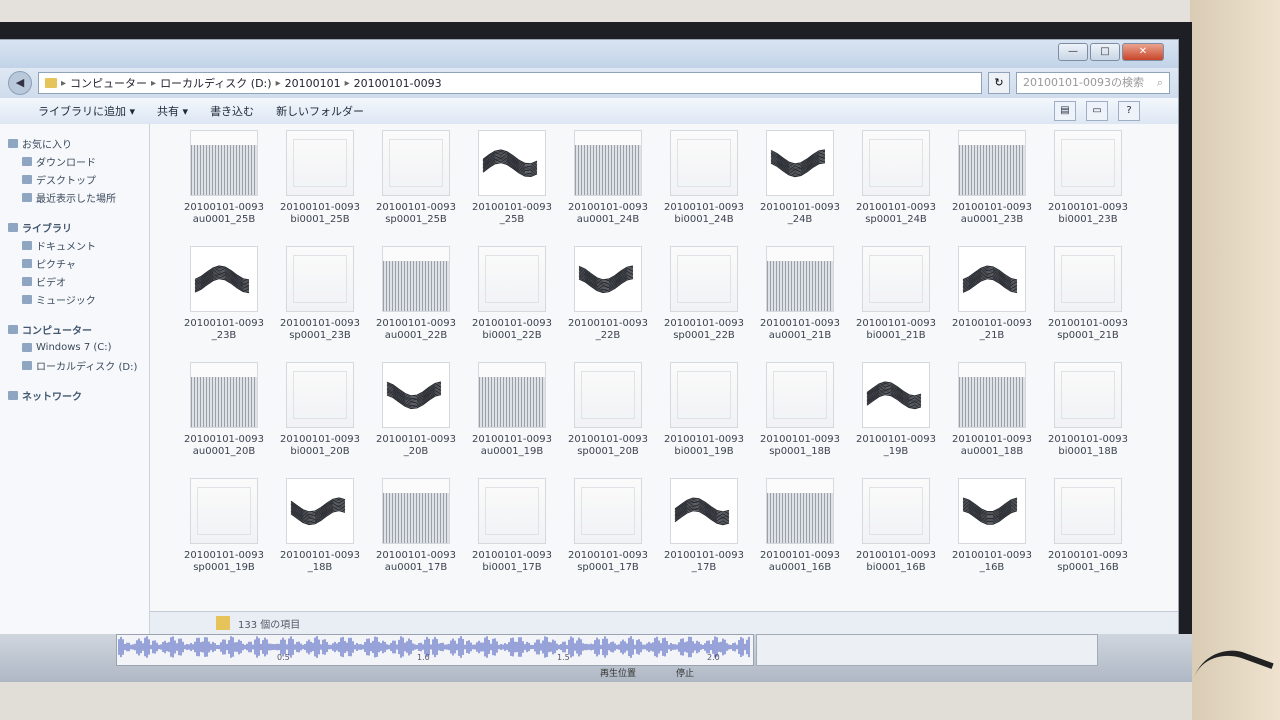  Describe the element at coordinates (78, 395) in the screenshot. I see `nav-network: ネットワーク` at that location.